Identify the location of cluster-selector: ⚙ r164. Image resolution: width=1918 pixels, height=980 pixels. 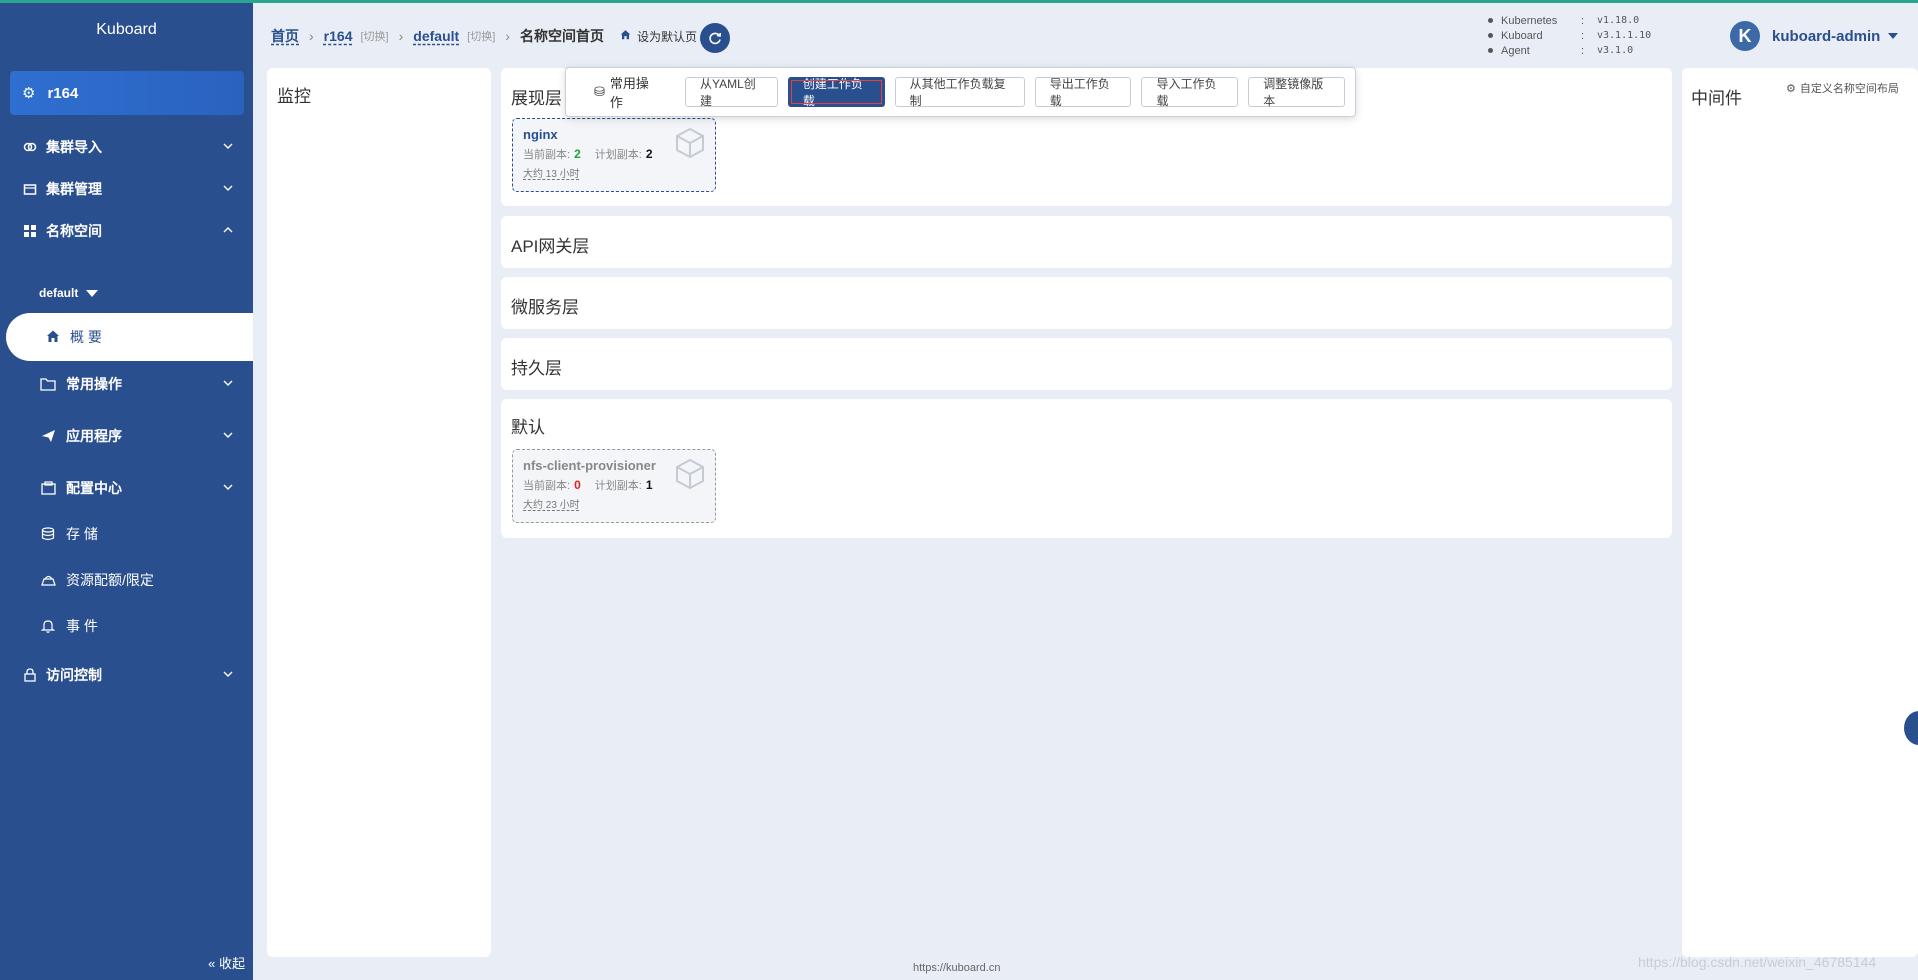
(127, 93).